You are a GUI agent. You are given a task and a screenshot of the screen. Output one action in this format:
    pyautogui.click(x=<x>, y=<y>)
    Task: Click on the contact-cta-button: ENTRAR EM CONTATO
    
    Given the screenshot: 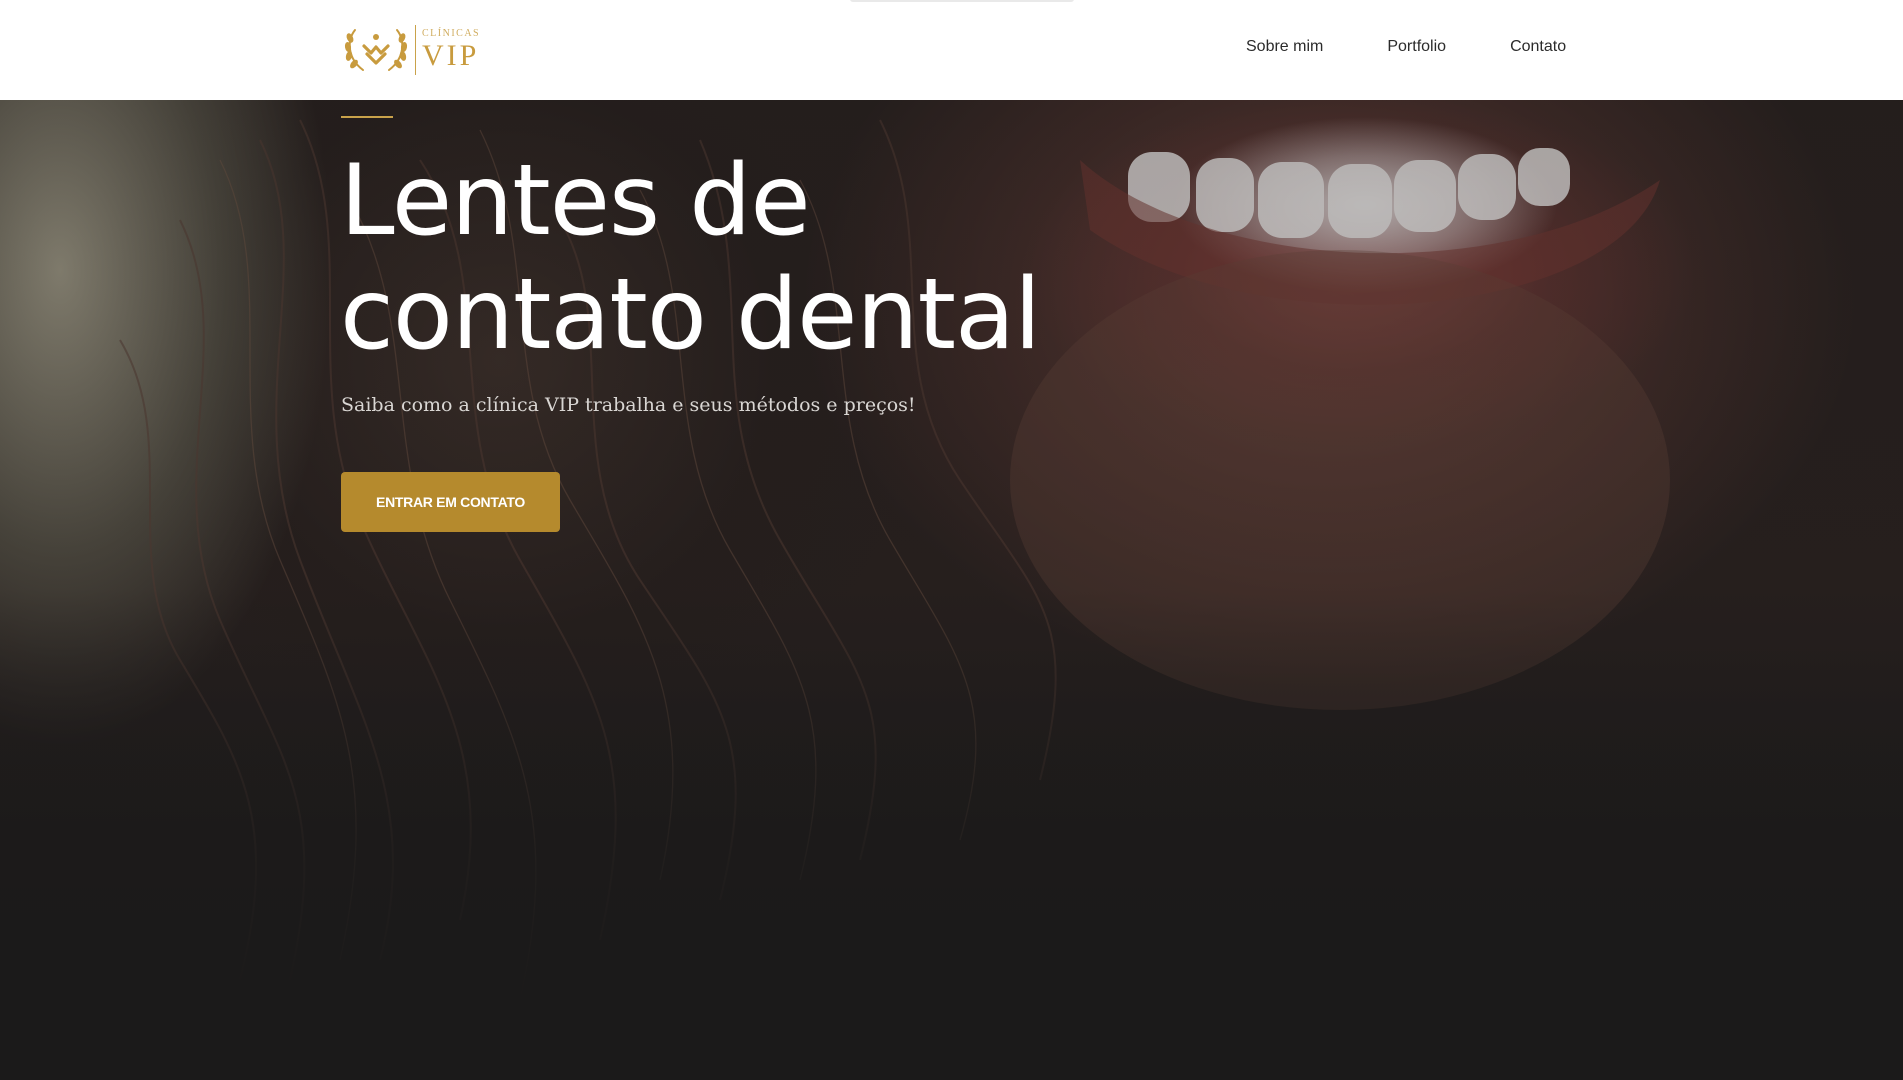 What is the action you would take?
    pyautogui.click(x=450, y=502)
    